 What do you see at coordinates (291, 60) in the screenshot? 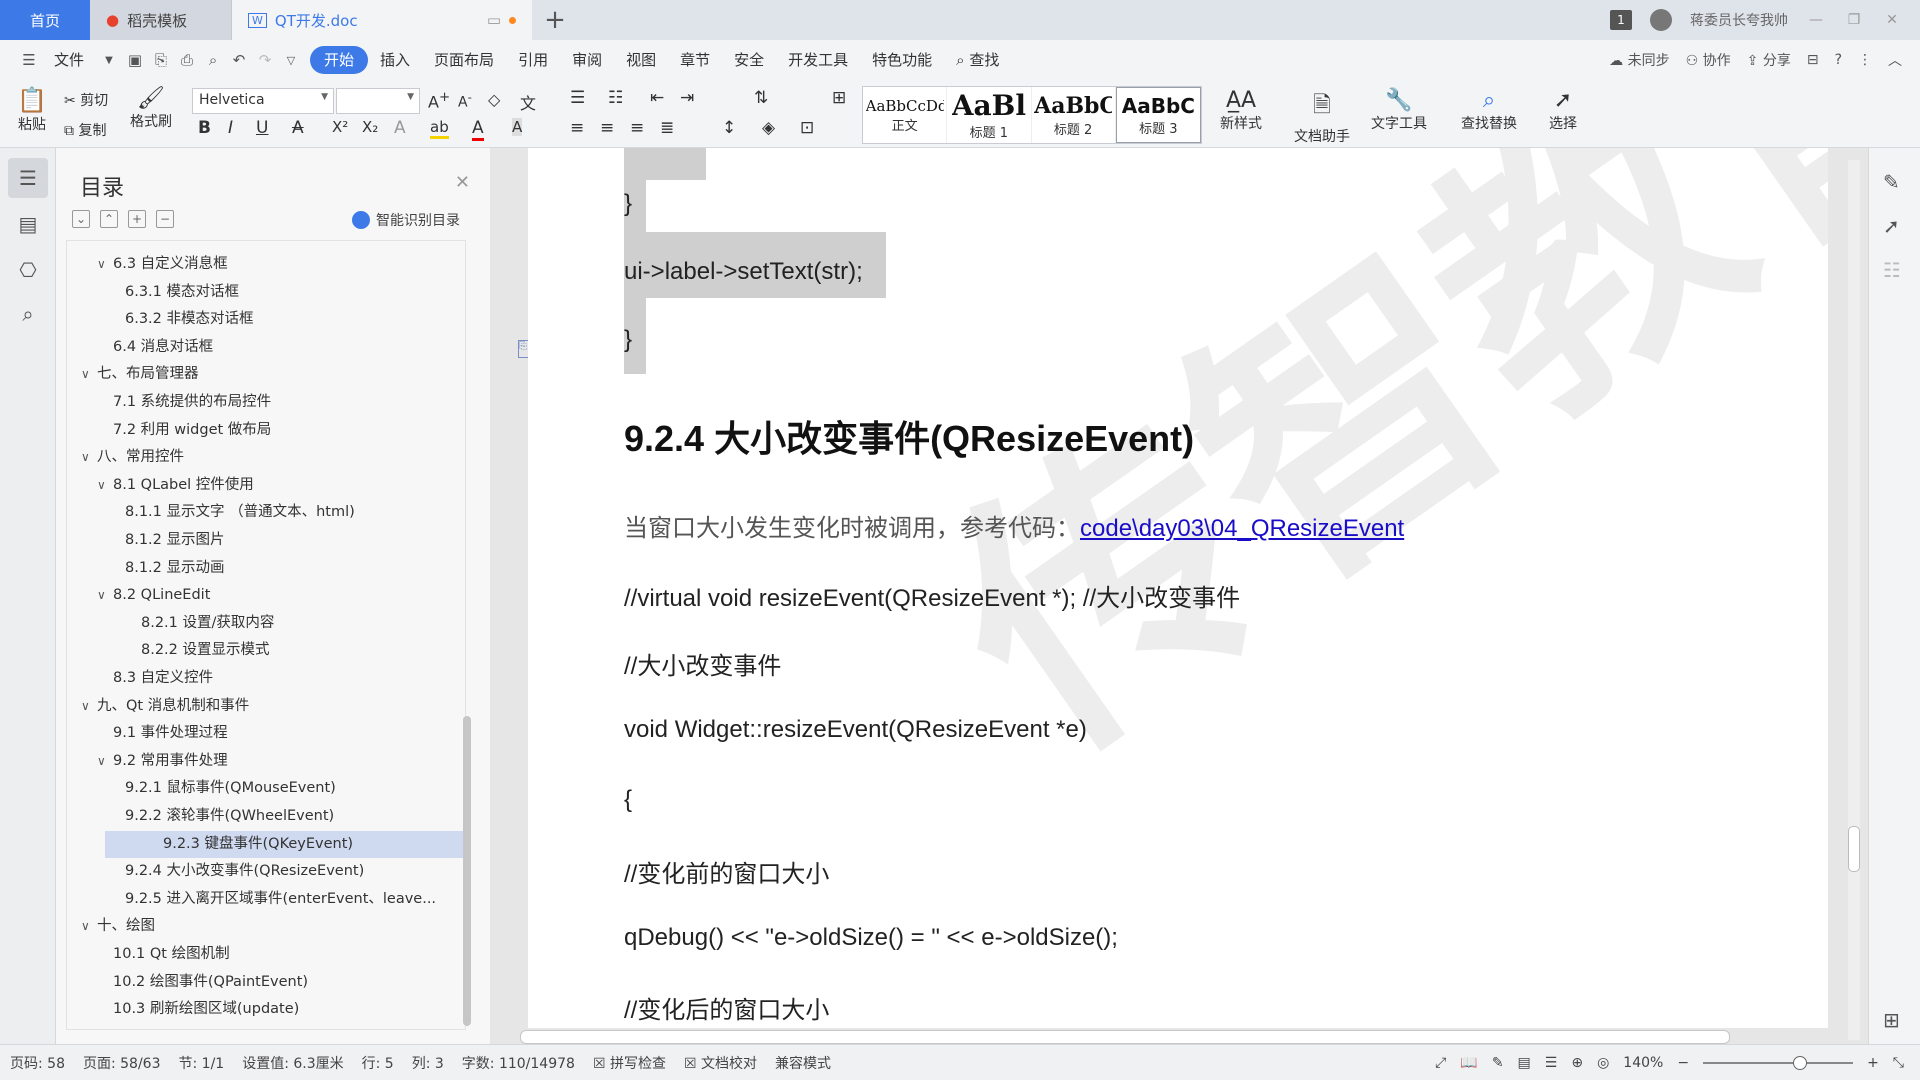
I see `customize-icon: ▽` at bounding box center [291, 60].